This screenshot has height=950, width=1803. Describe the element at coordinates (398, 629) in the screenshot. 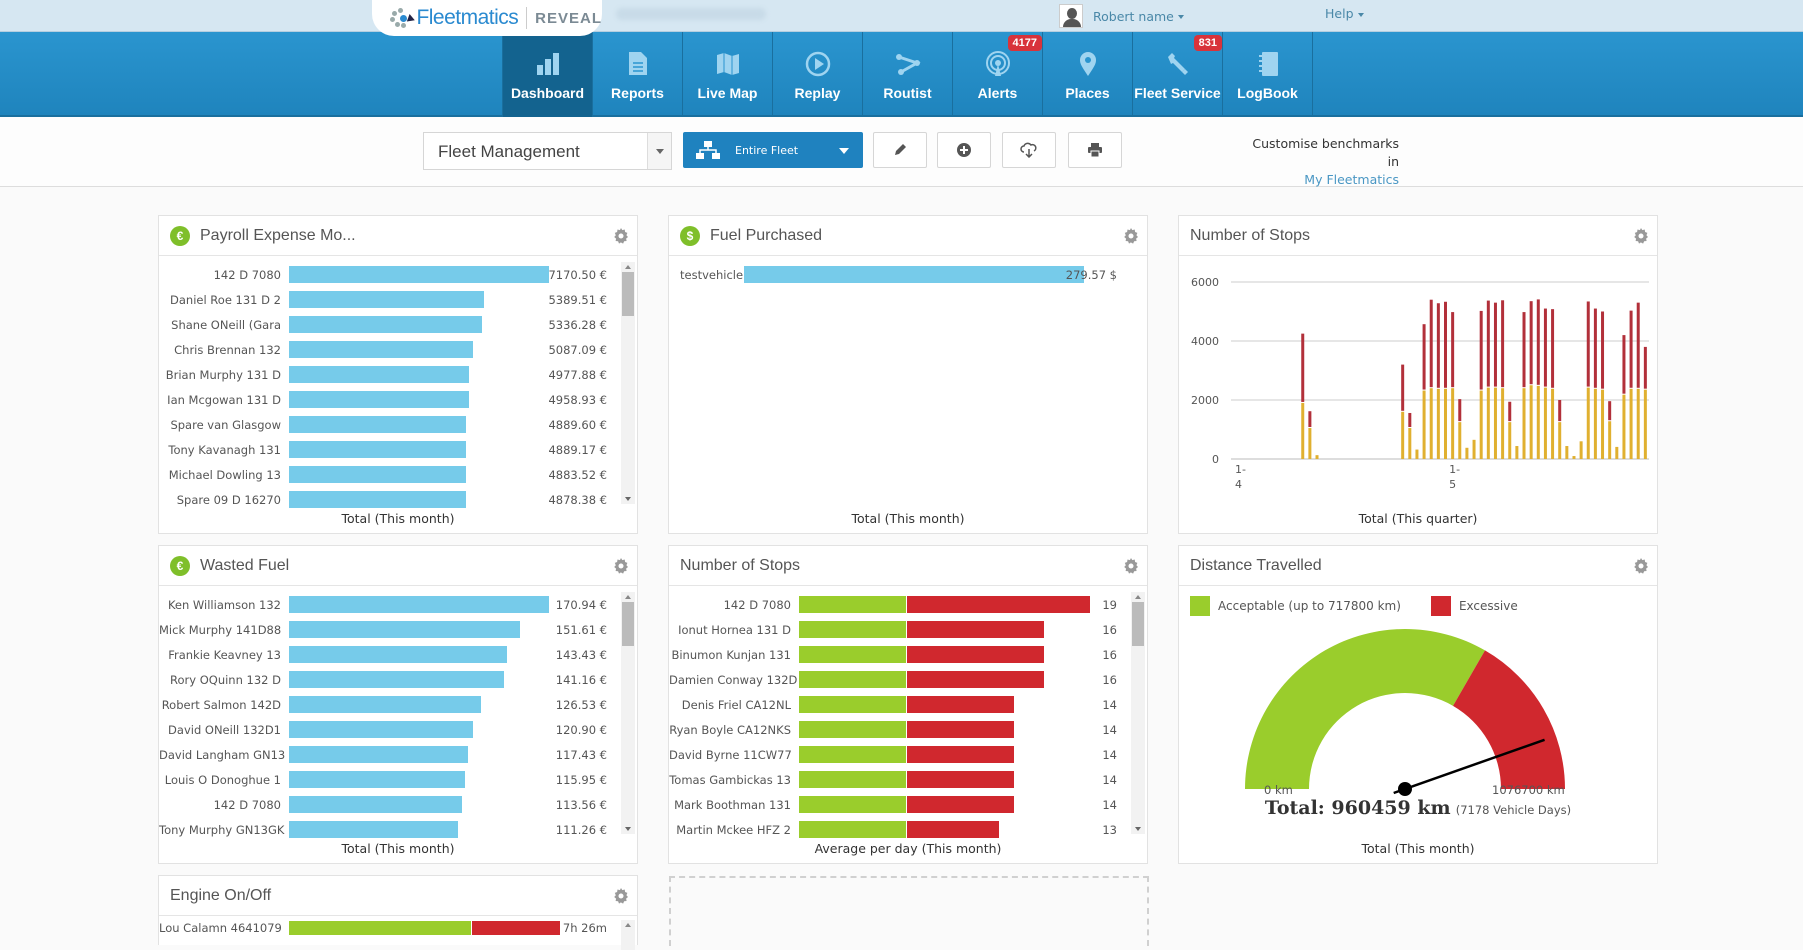

I see `list-item: Mick Murphy 141D88 151.61 €` at that location.